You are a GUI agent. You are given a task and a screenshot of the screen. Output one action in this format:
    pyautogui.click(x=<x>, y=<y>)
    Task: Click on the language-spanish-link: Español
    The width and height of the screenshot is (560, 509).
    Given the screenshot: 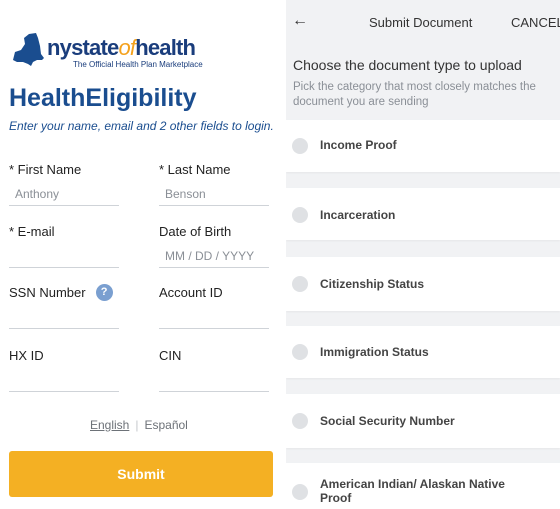 What is the action you would take?
    pyautogui.click(x=165, y=425)
    